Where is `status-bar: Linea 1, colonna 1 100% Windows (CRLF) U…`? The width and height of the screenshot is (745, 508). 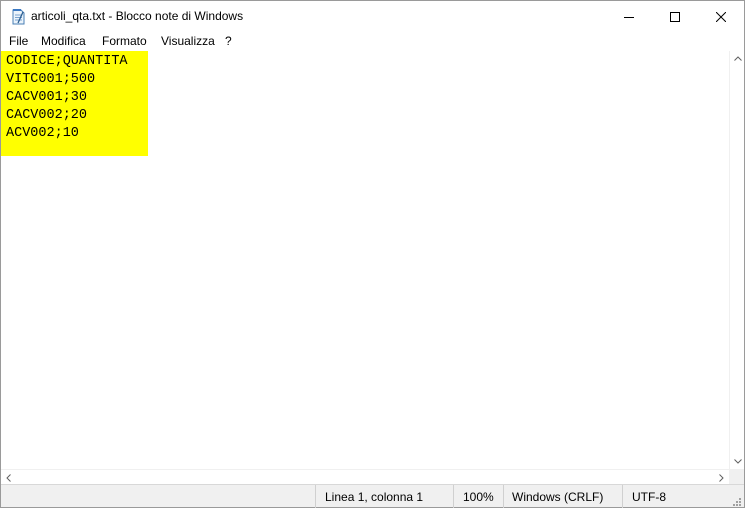
status-bar: Linea 1, colonna 1 100% Windows (CRLF) U… is located at coordinates (372, 496).